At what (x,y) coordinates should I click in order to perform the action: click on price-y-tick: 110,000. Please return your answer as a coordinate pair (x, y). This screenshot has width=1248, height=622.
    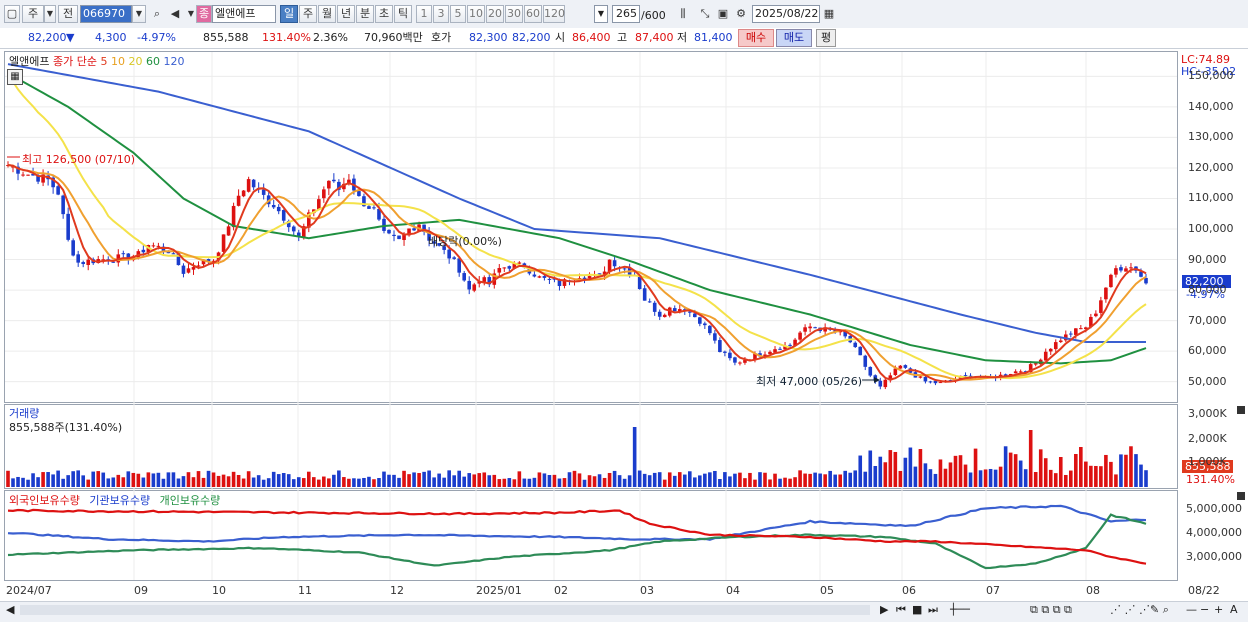
    Looking at the image, I should click on (1211, 198).